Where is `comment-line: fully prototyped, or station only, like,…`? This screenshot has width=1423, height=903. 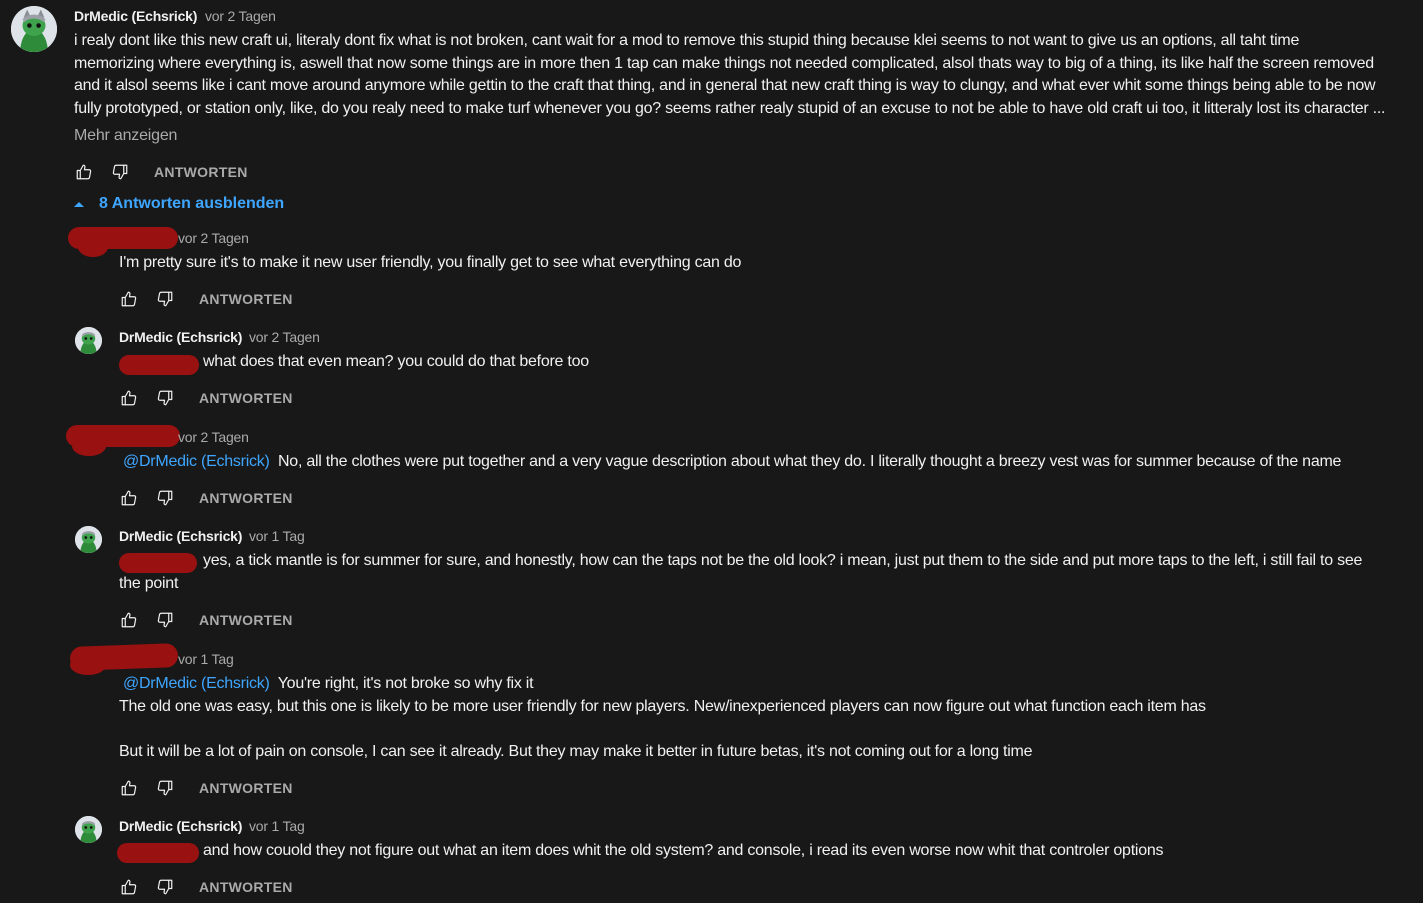 comment-line: fully prototyped, or station only, like,… is located at coordinates (730, 109).